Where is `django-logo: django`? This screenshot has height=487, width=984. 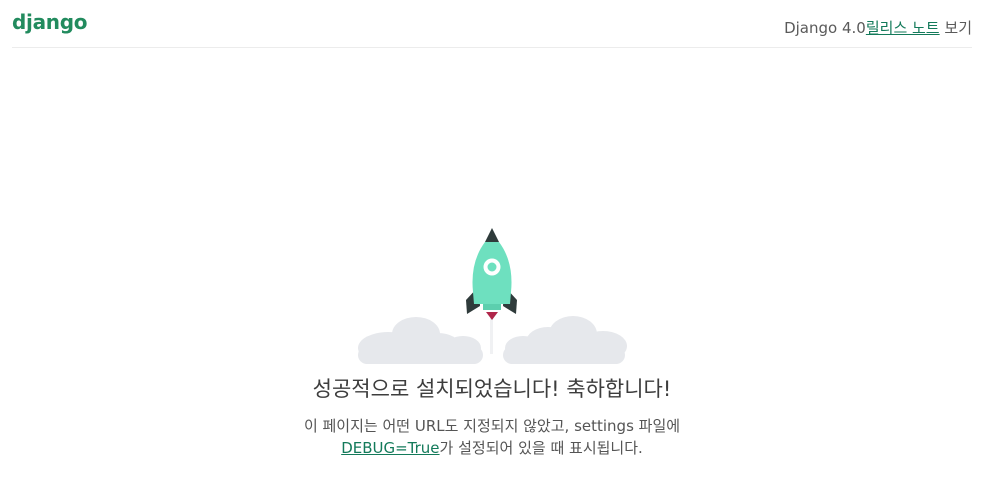
django-logo: django is located at coordinates (49, 22).